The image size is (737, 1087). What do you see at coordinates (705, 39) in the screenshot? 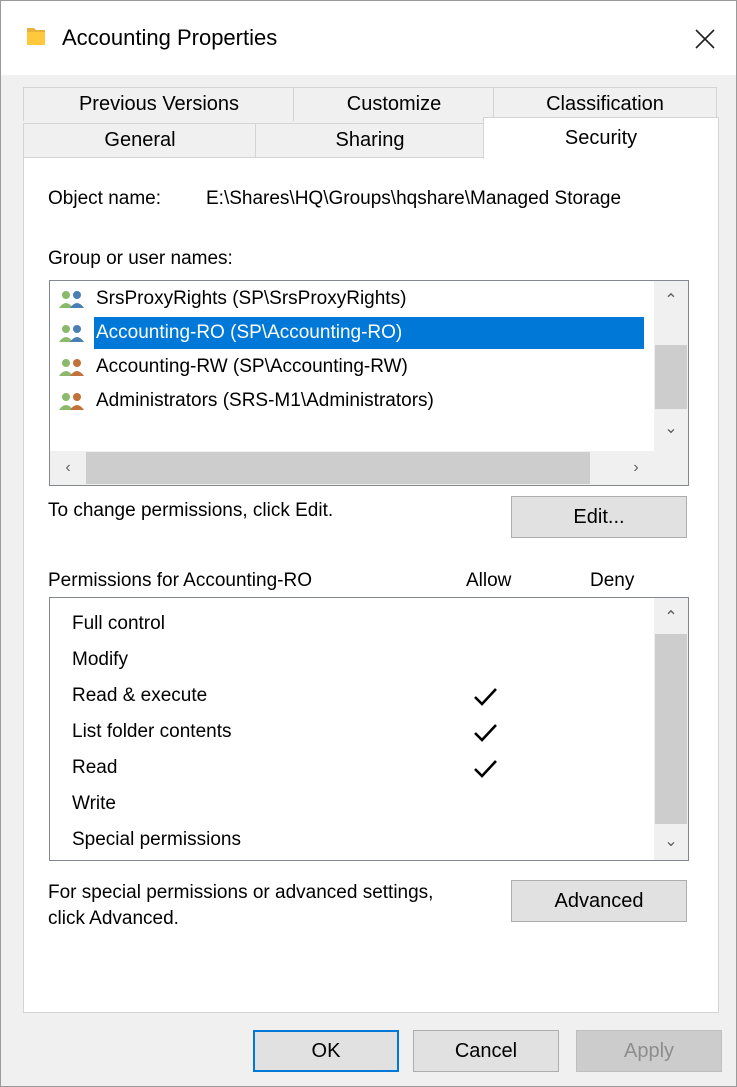
I see `close-icon` at bounding box center [705, 39].